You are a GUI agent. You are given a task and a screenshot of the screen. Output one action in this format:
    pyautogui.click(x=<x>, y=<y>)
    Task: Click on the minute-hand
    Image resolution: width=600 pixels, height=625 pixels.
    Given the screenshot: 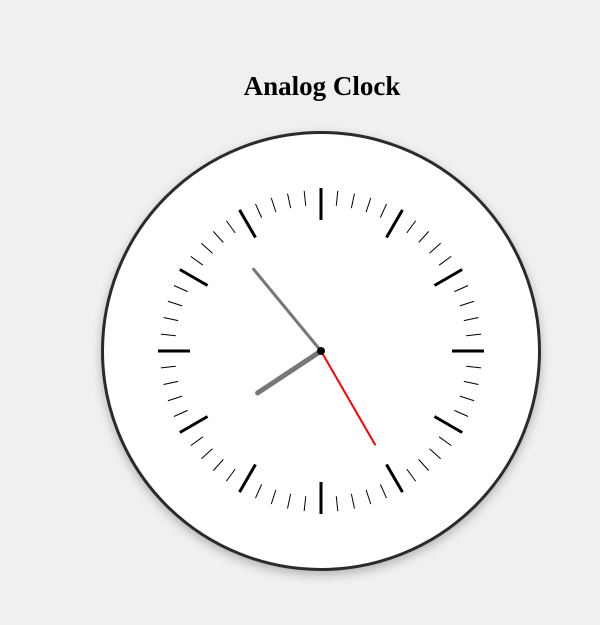 What is the action you would take?
    pyautogui.click(x=287, y=310)
    